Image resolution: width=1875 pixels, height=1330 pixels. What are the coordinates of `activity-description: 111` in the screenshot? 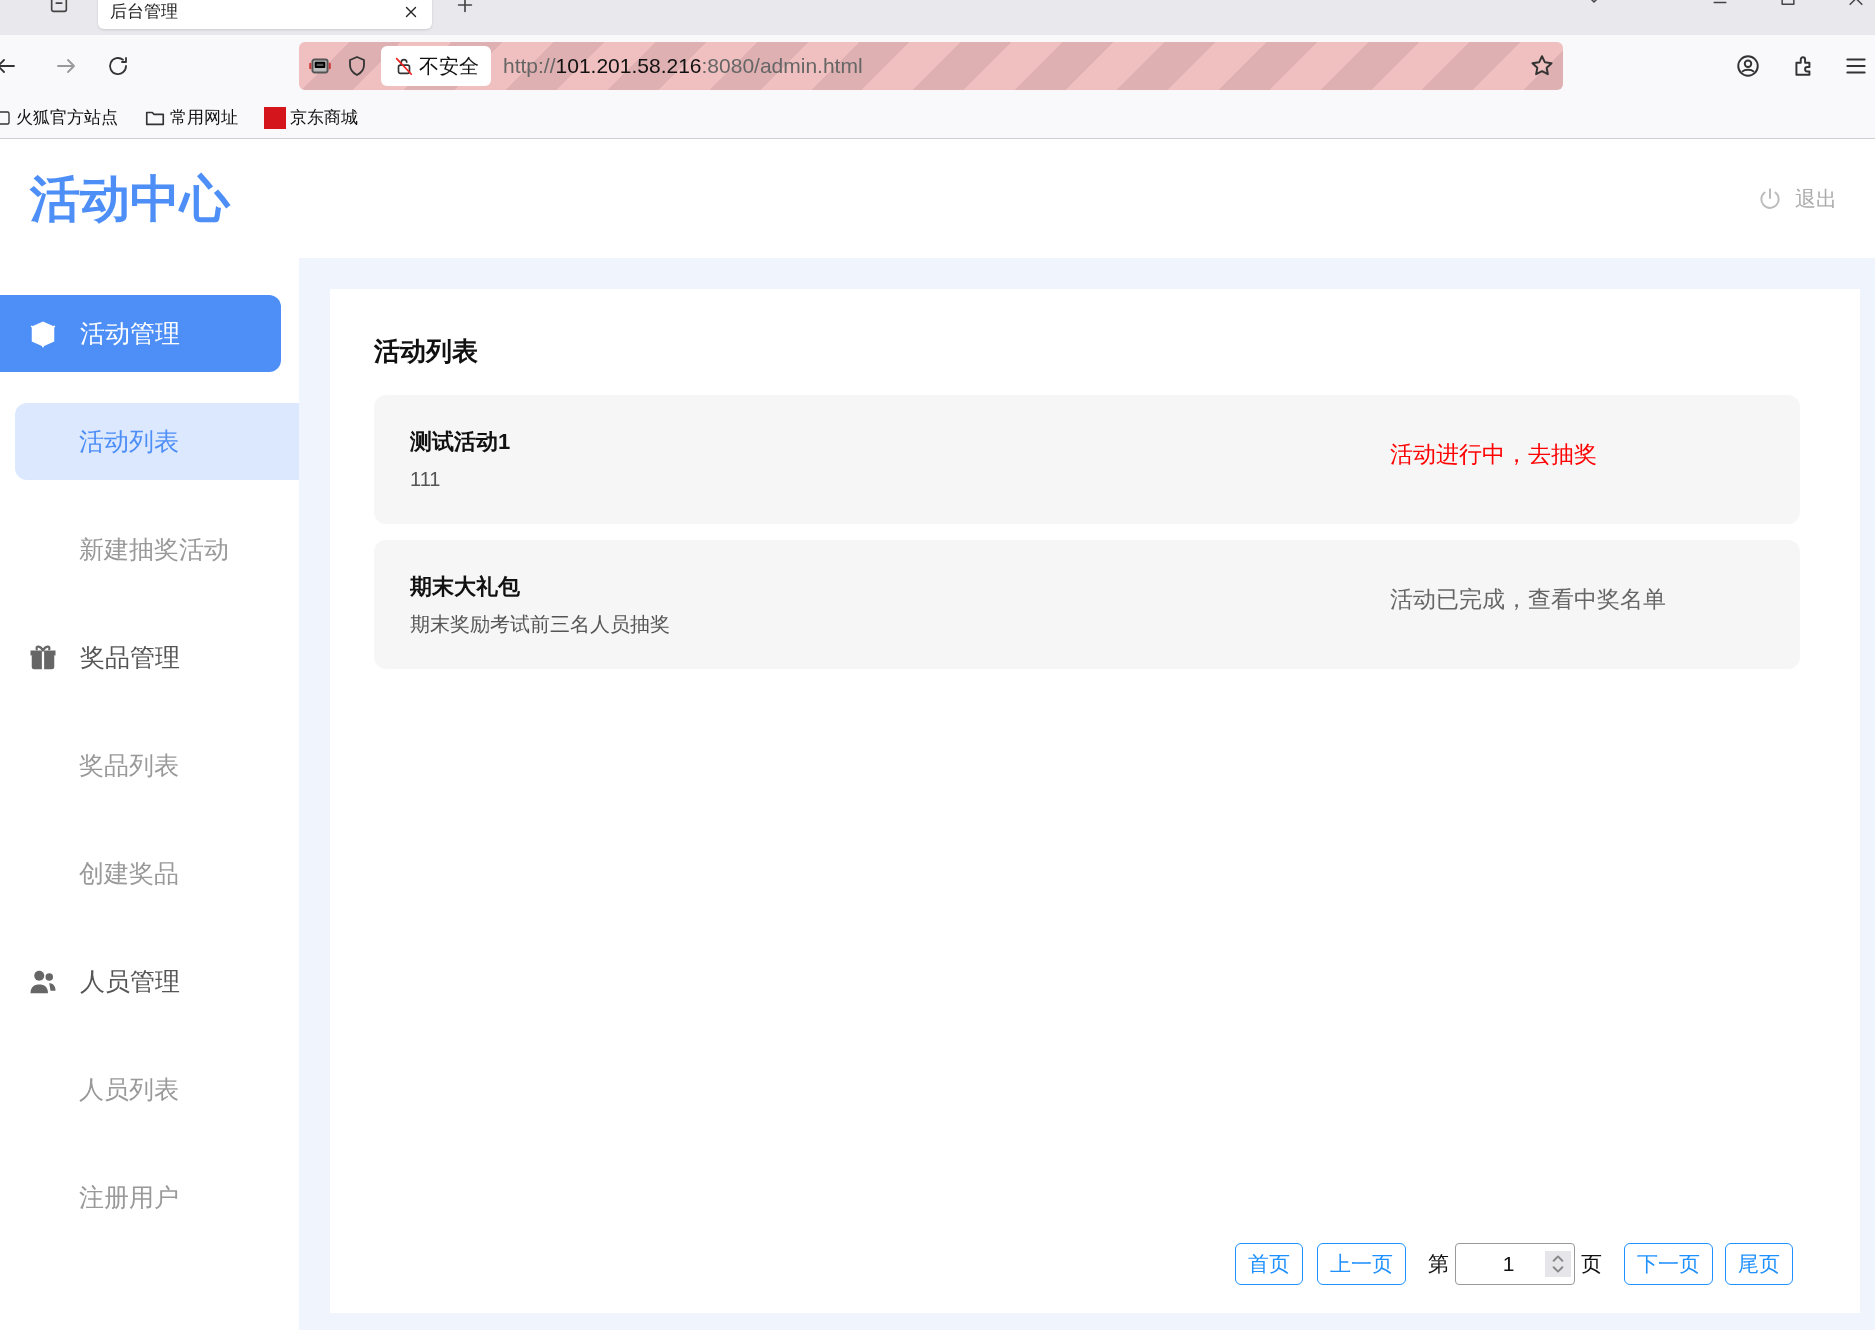 It's located at (426, 479).